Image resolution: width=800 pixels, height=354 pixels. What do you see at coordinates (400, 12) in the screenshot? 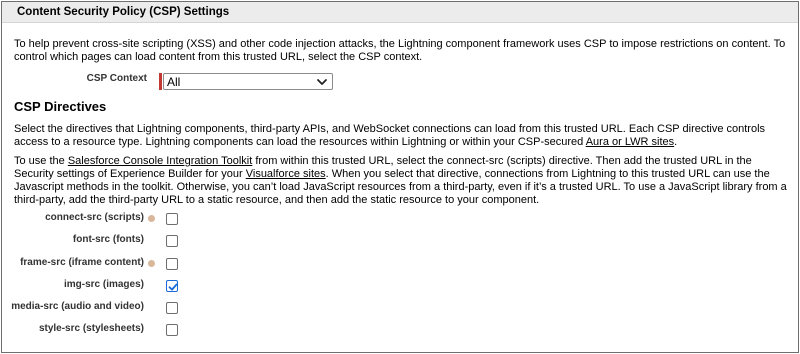
I see `section-header: Content Security Policy (CSP) Settings` at bounding box center [400, 12].